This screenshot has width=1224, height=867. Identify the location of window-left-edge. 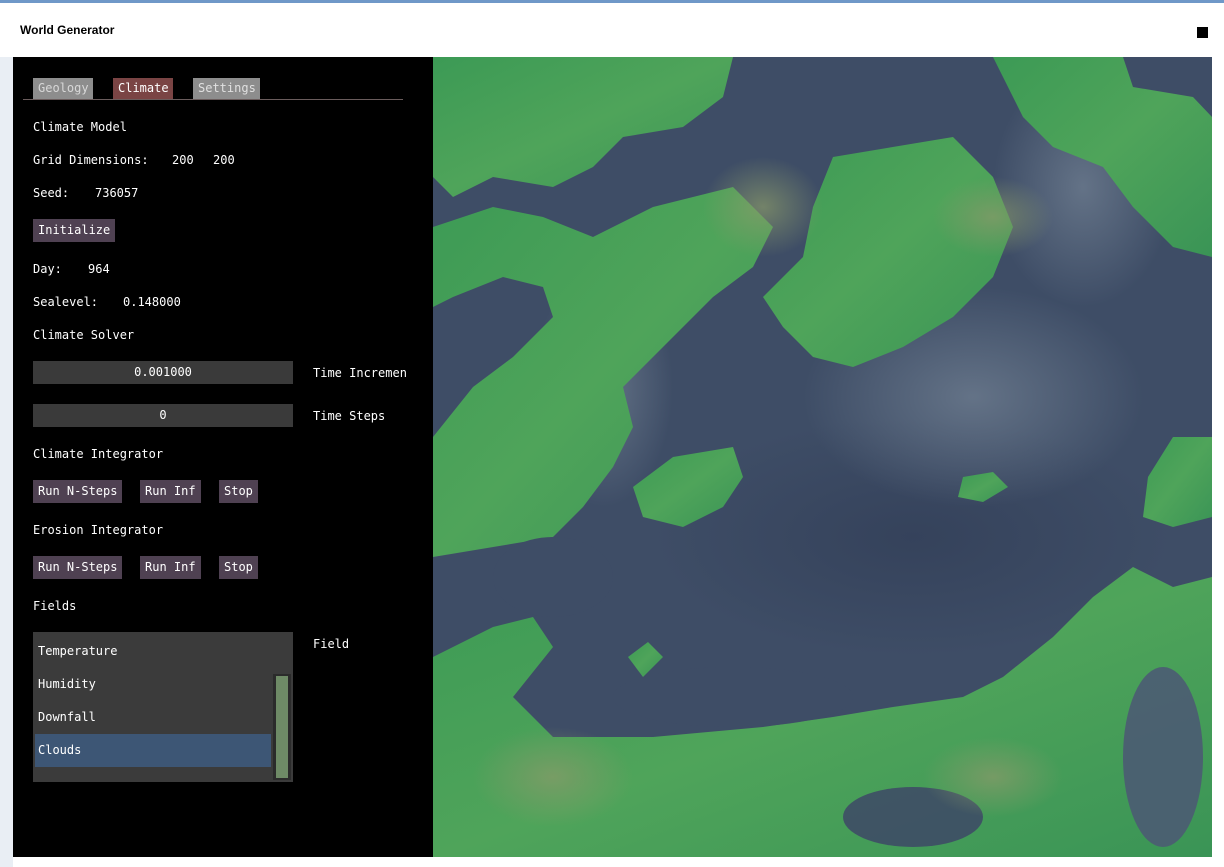
(6, 462).